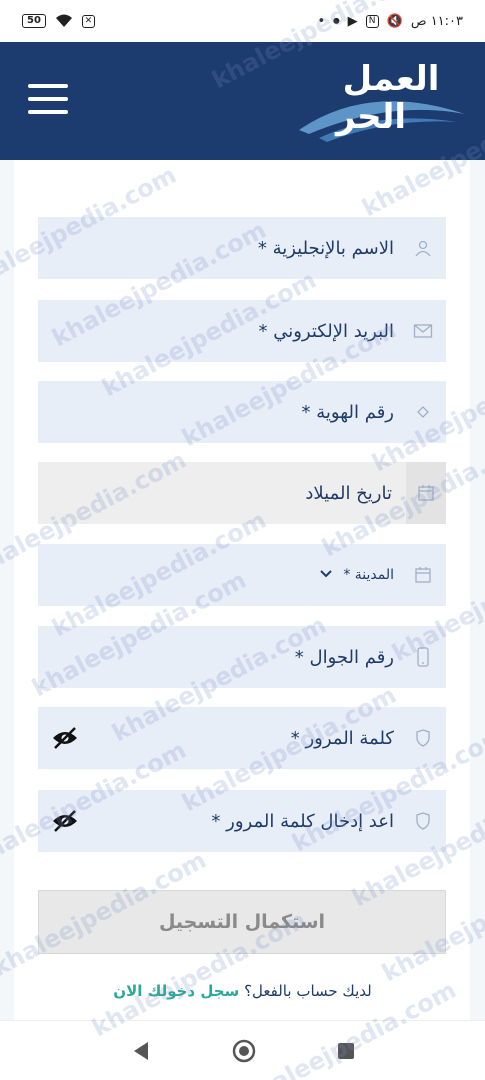 The height and width of the screenshot is (1080, 485). Describe the element at coordinates (325, 248) in the screenshot. I see `english-name-label: الاسم بالإنجليزية *` at that location.